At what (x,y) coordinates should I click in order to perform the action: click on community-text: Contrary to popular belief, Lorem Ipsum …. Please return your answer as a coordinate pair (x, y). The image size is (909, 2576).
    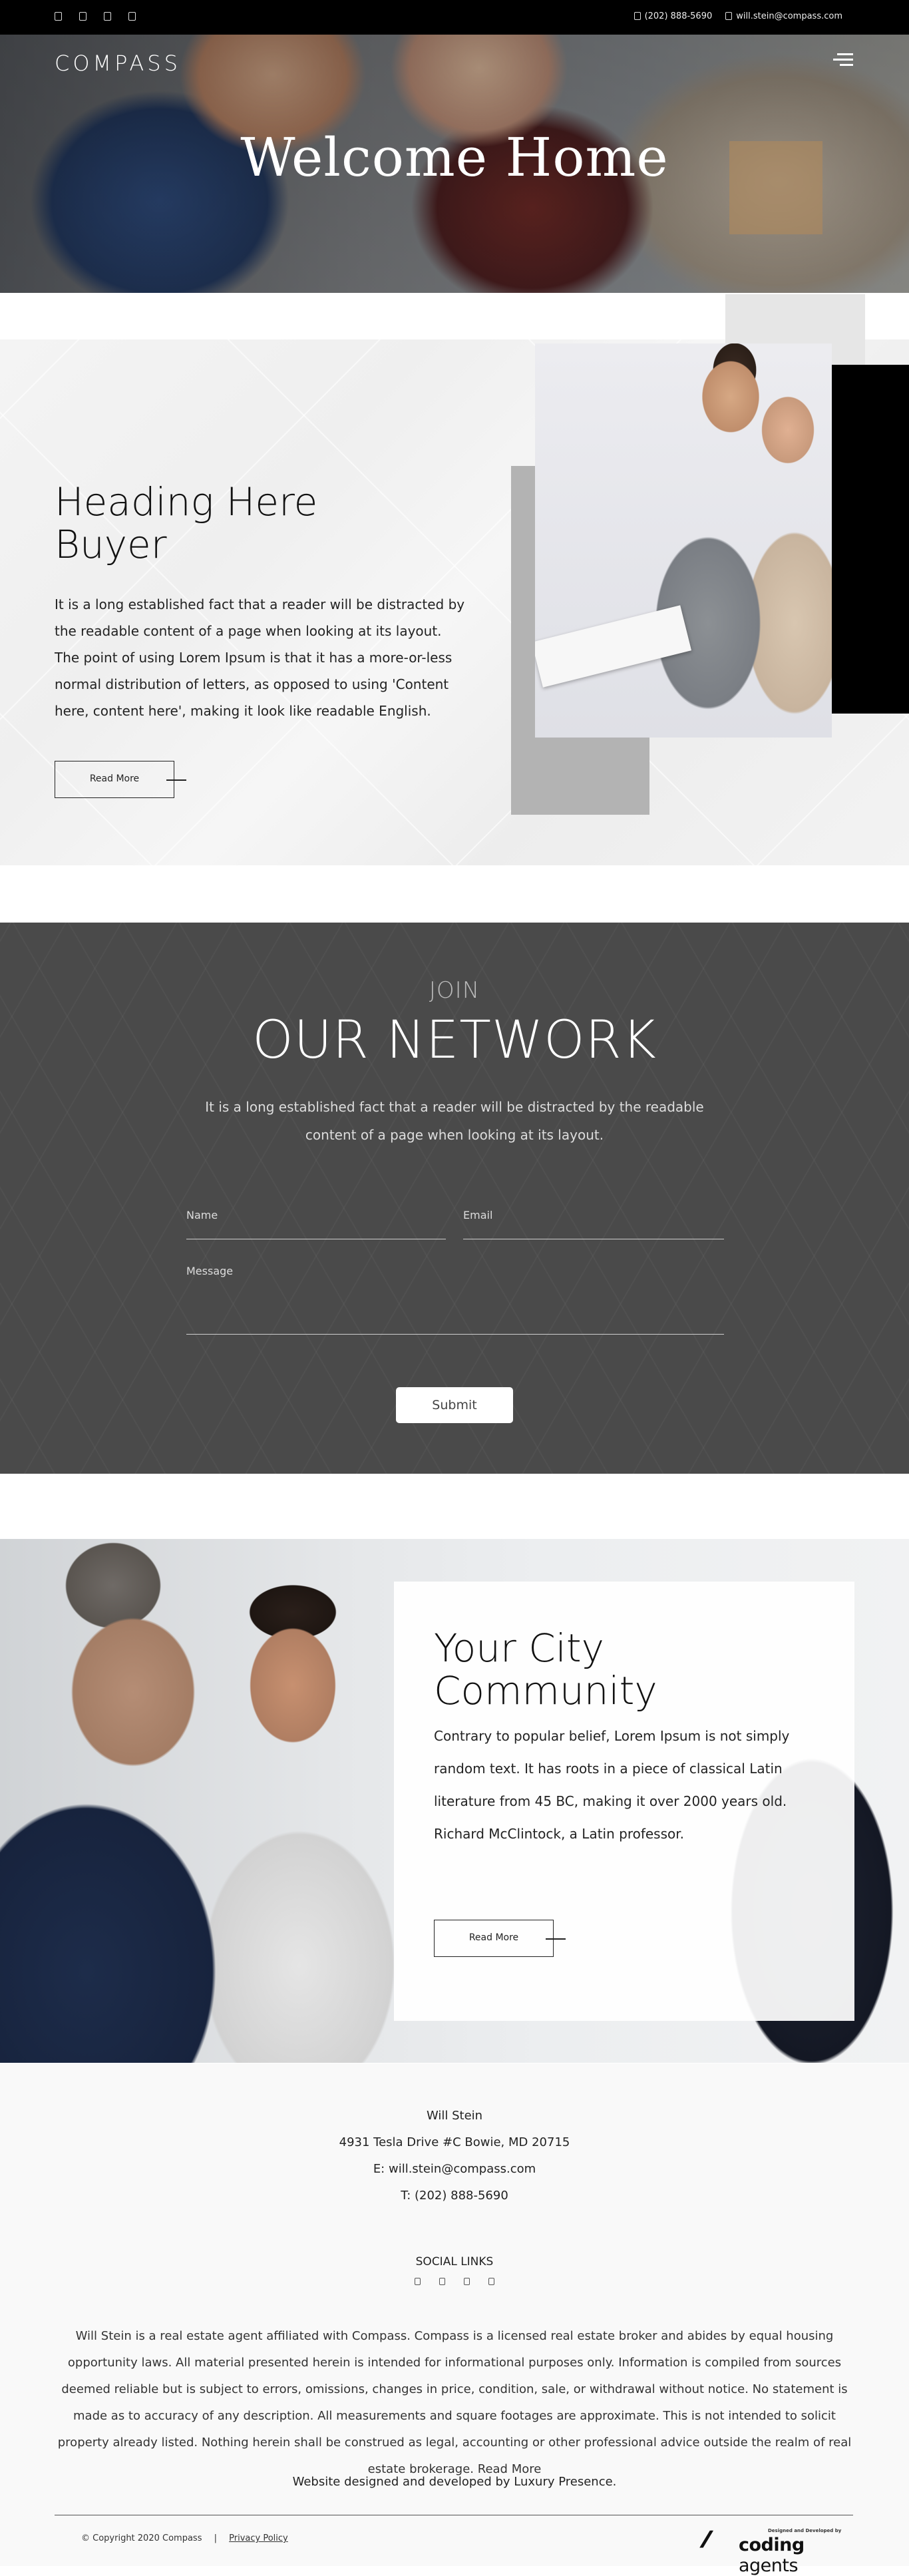
    Looking at the image, I should click on (612, 1785).